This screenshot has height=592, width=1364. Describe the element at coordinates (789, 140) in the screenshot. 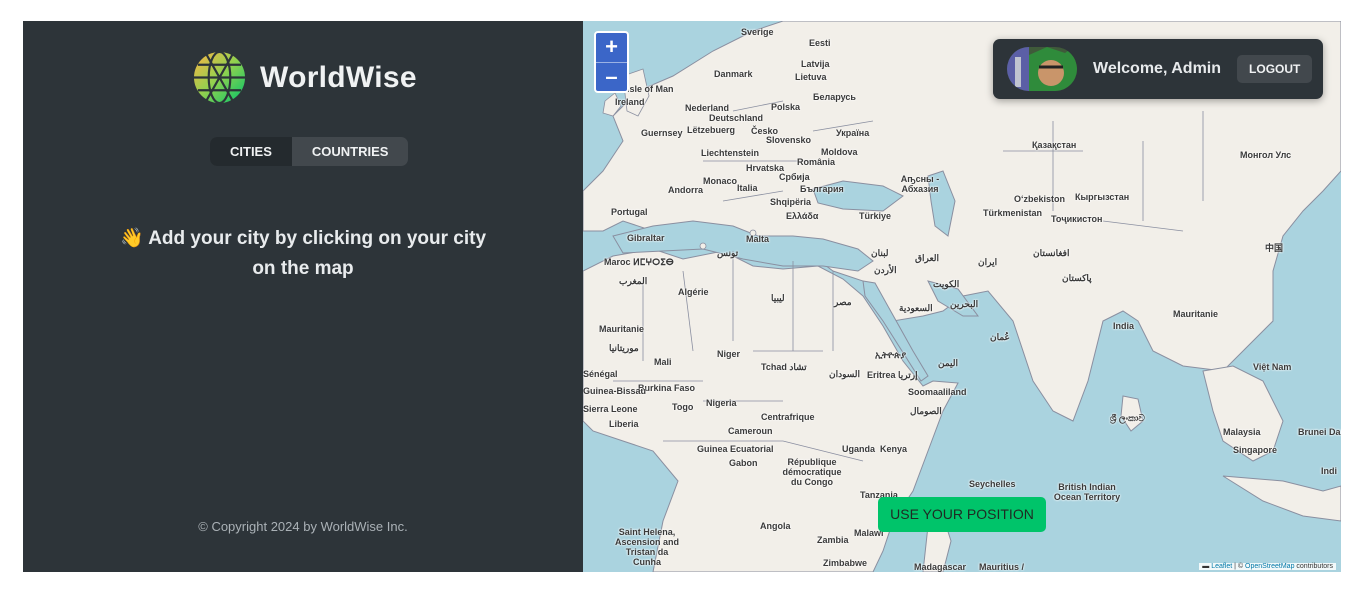

I see `map-label: Slovensko` at that location.